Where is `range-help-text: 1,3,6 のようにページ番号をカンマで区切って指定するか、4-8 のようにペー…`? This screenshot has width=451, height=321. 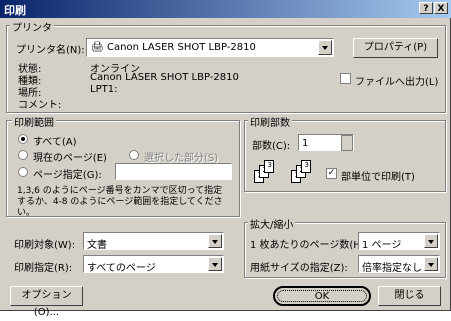
range-help-text: 1,3,6 のようにページ番号をカンマで区切って指定するか、4-8 のようにペー… is located at coordinates (120, 202).